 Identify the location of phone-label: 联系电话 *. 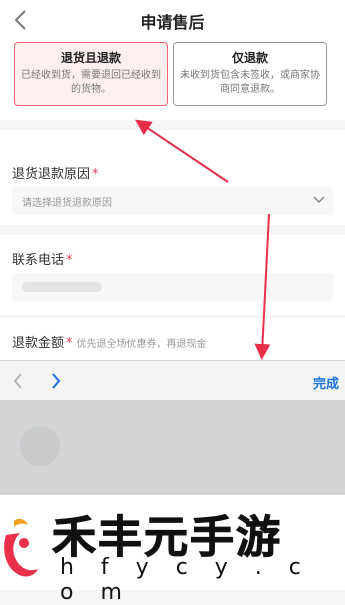
(42, 258).